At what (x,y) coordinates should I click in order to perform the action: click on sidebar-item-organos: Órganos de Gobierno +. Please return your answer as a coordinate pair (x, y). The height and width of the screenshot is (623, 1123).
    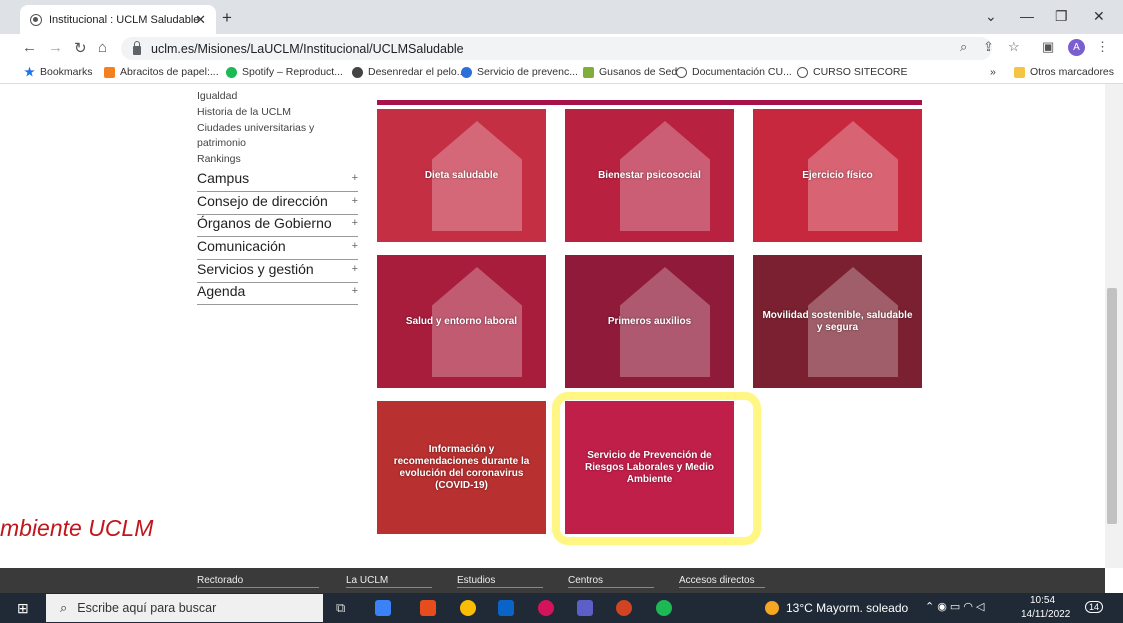
    Looking at the image, I should click on (277, 226).